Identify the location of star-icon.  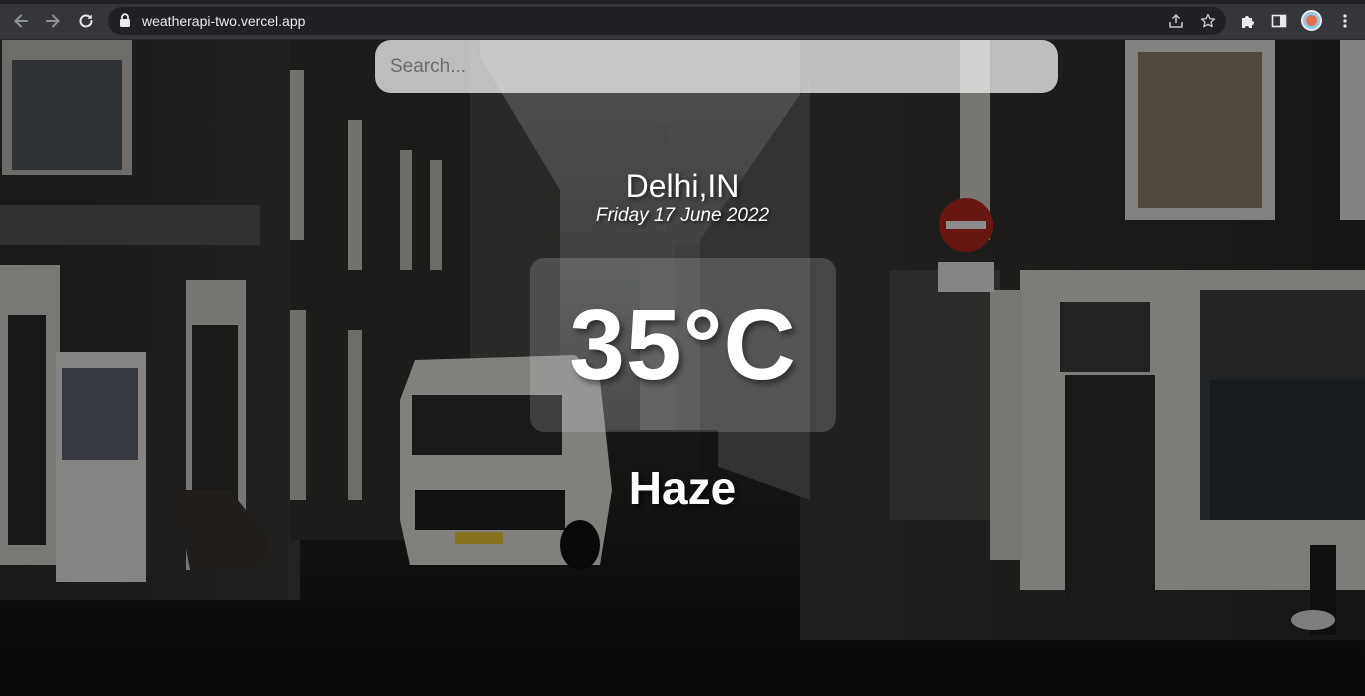
(1208, 20).